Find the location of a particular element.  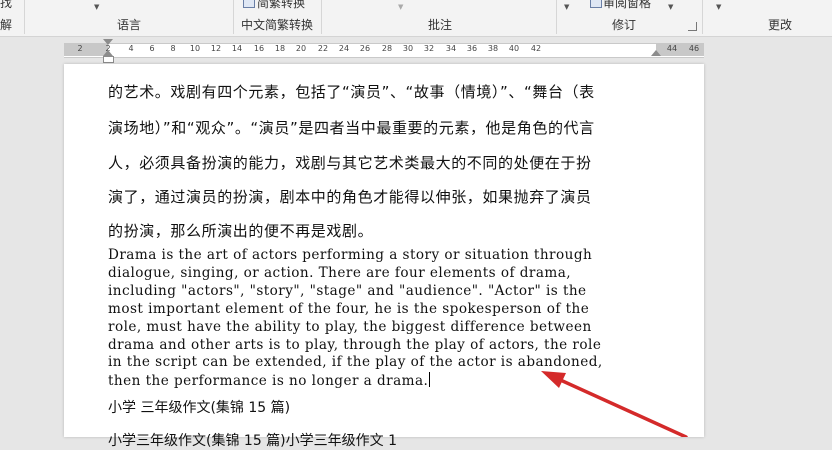

ruler-tick-label: 30 is located at coordinates (408, 48).